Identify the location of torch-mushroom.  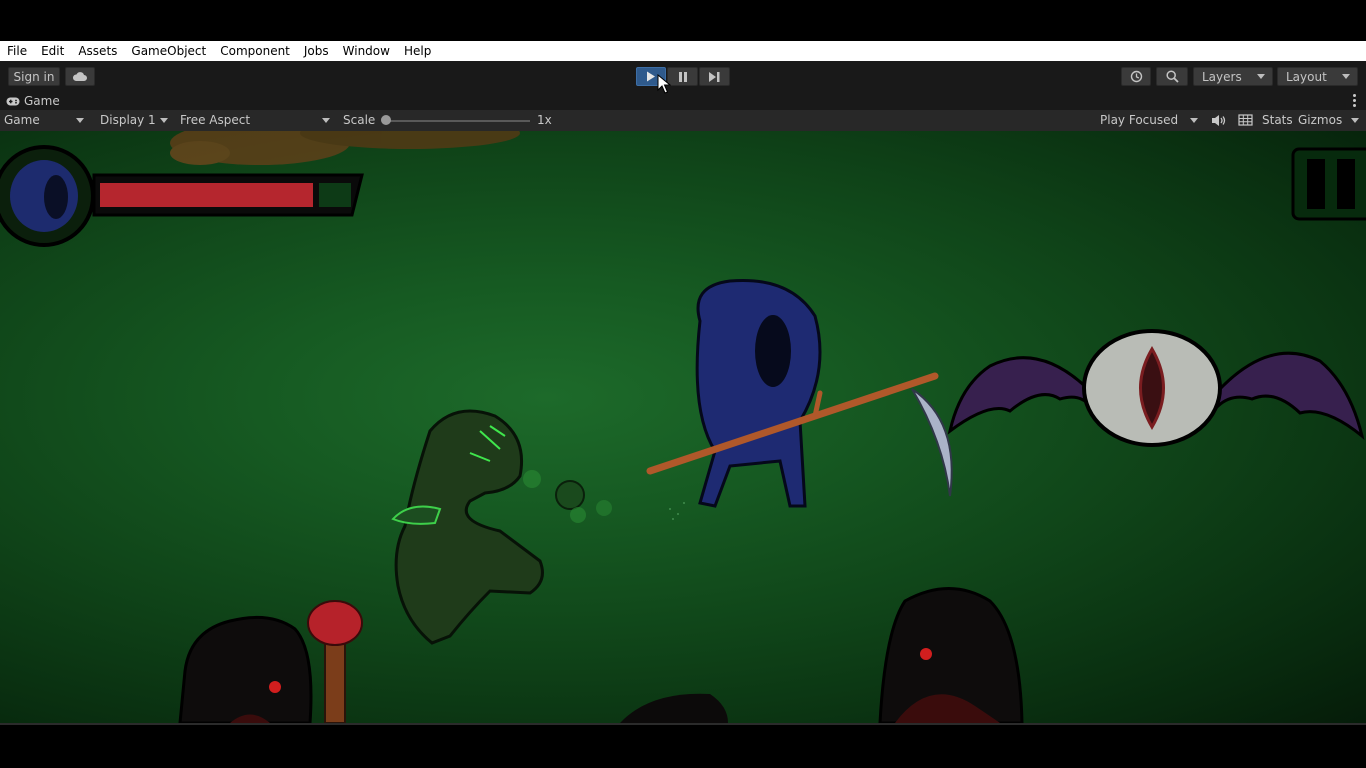
(335, 661).